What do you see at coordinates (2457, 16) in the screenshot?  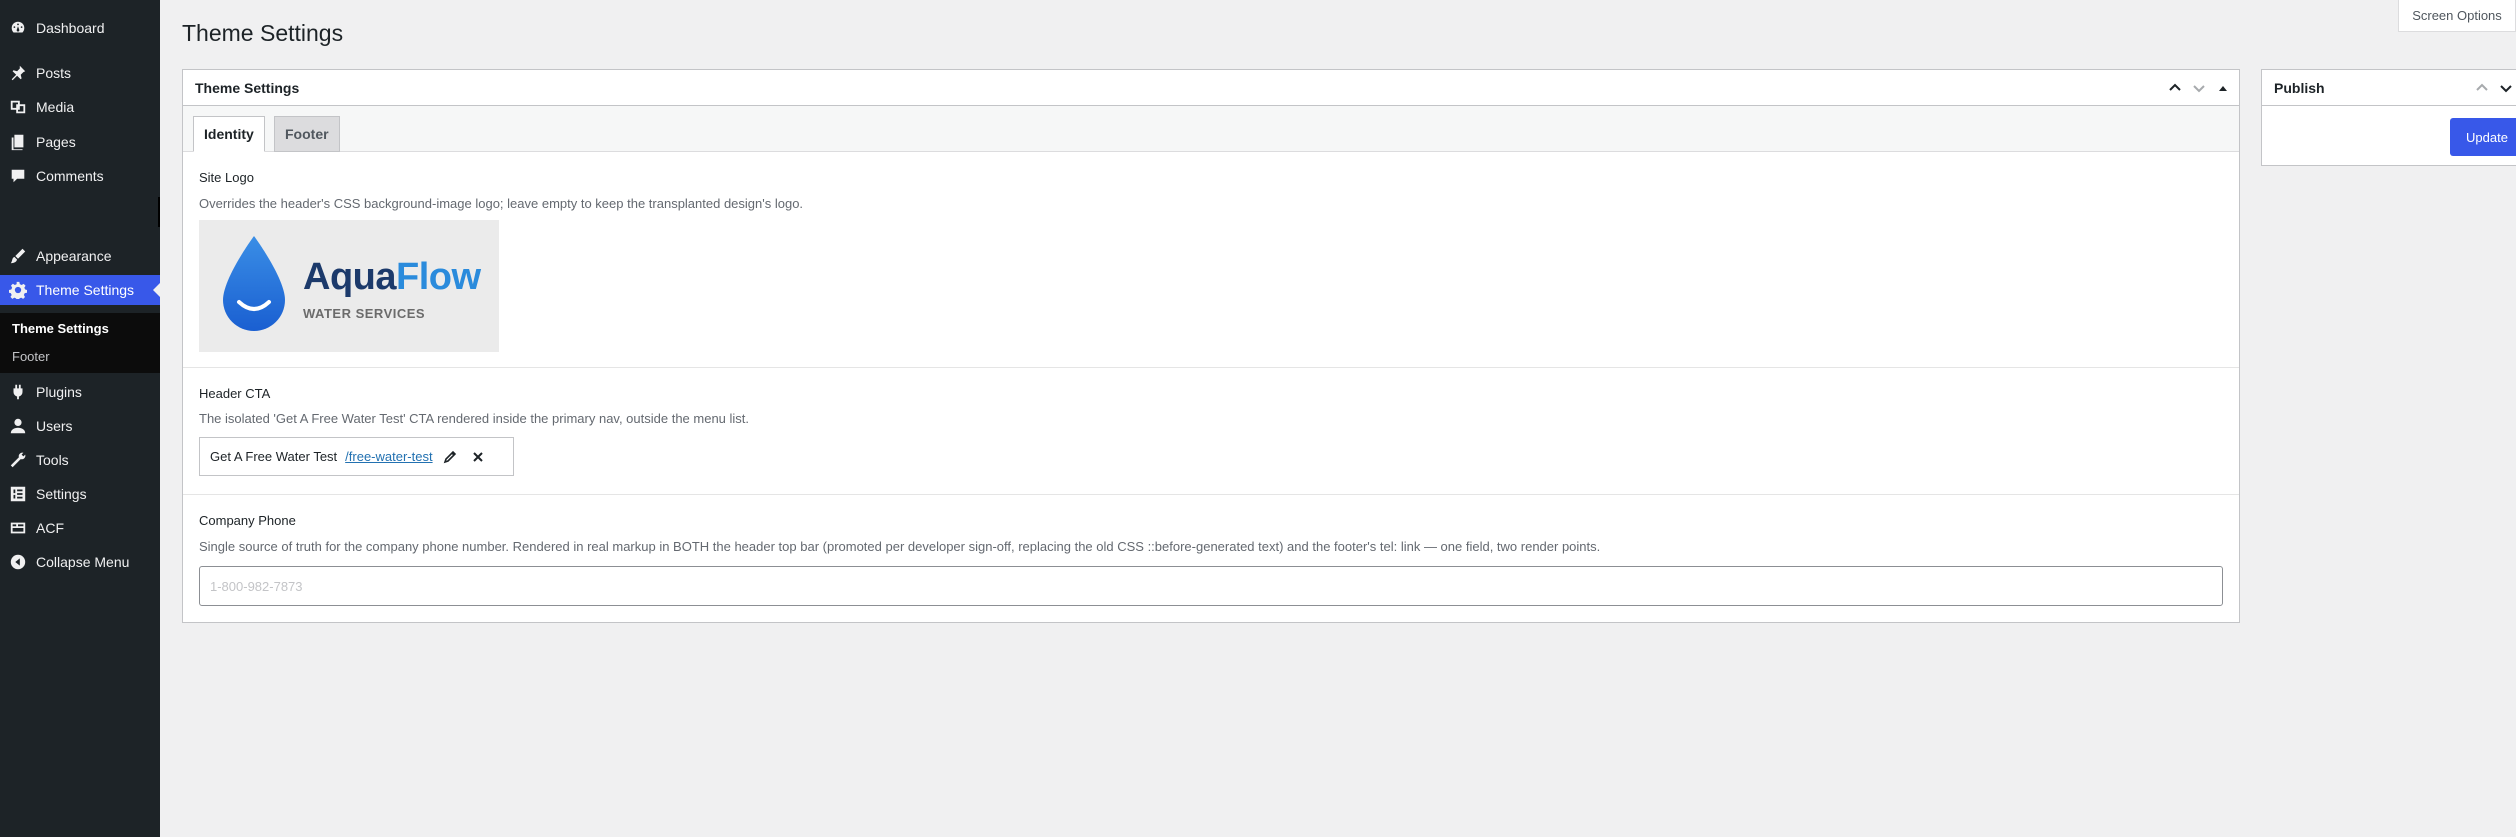 I see `screen-options-button: Screen Options` at bounding box center [2457, 16].